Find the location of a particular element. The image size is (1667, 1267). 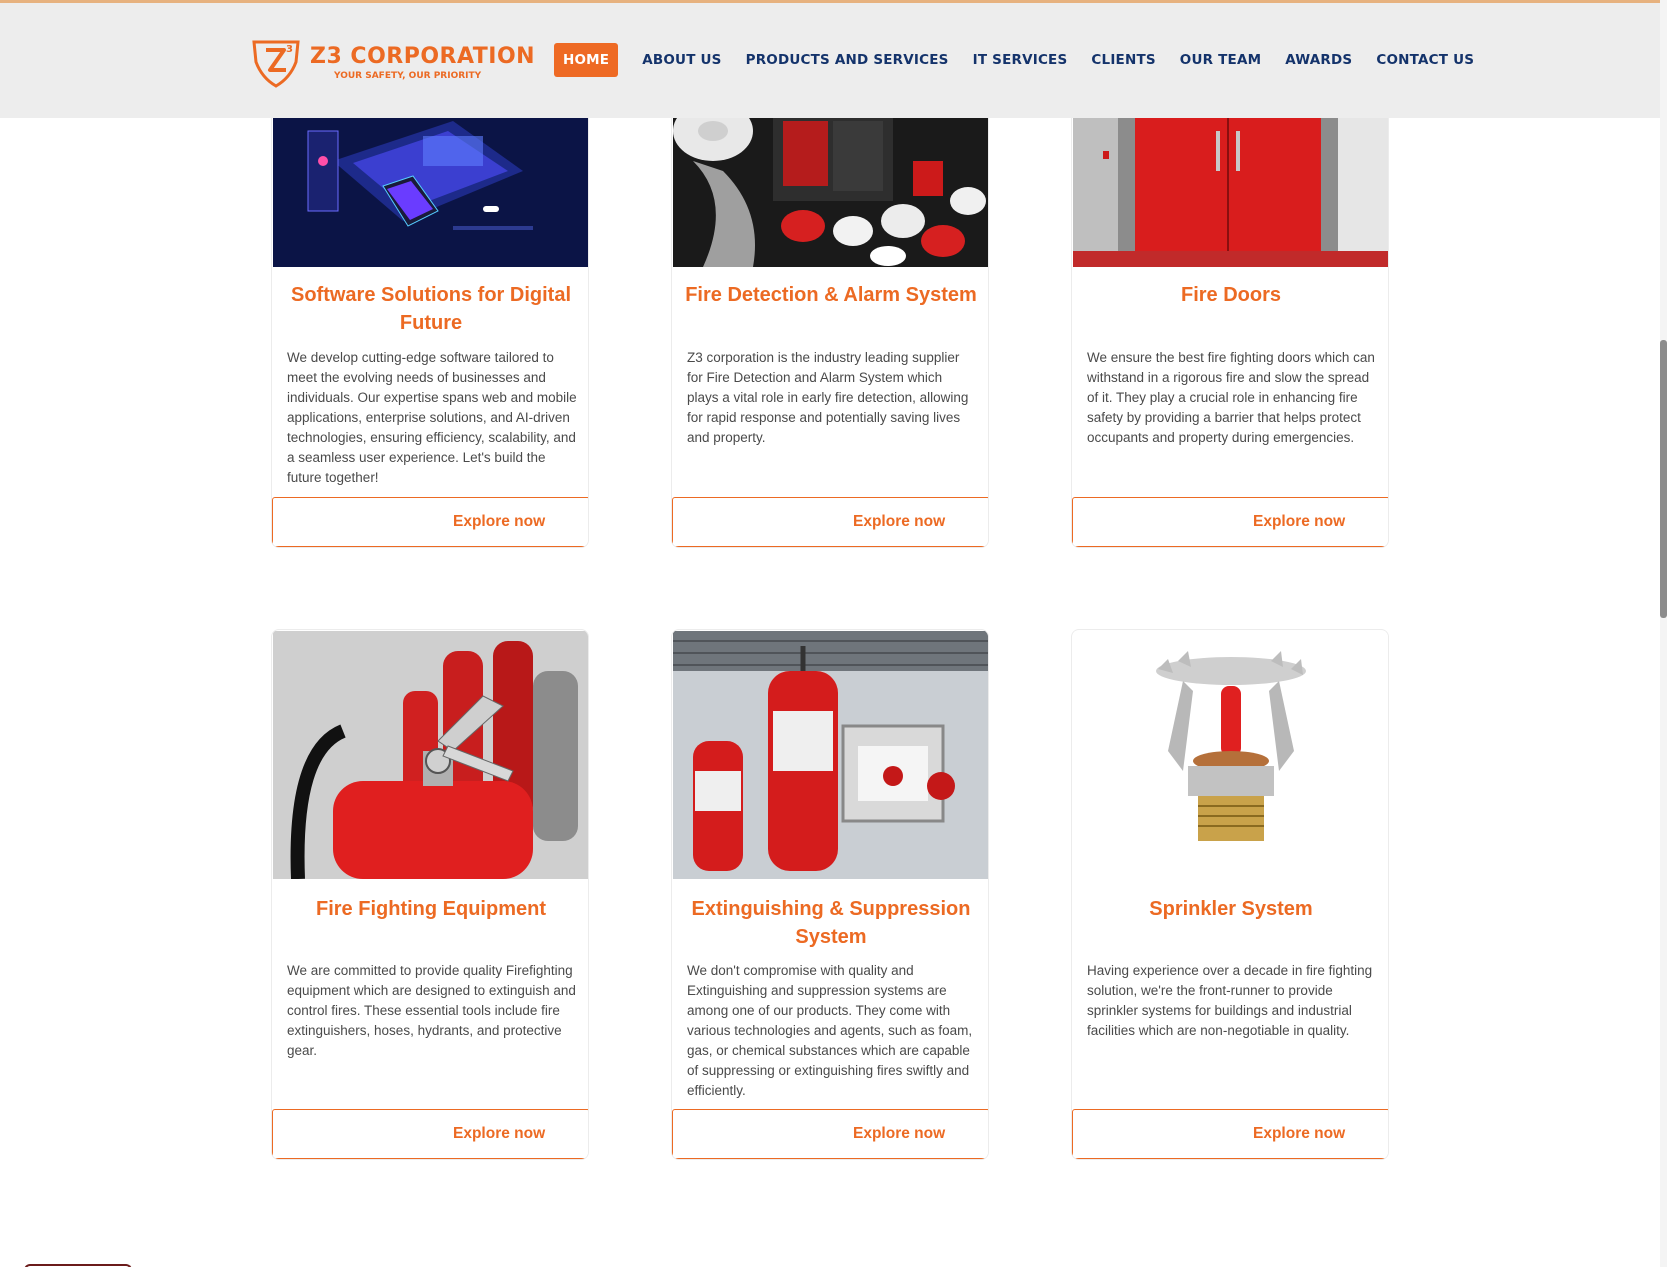

nav-our-team: OUR TEAM is located at coordinates (1220, 60).